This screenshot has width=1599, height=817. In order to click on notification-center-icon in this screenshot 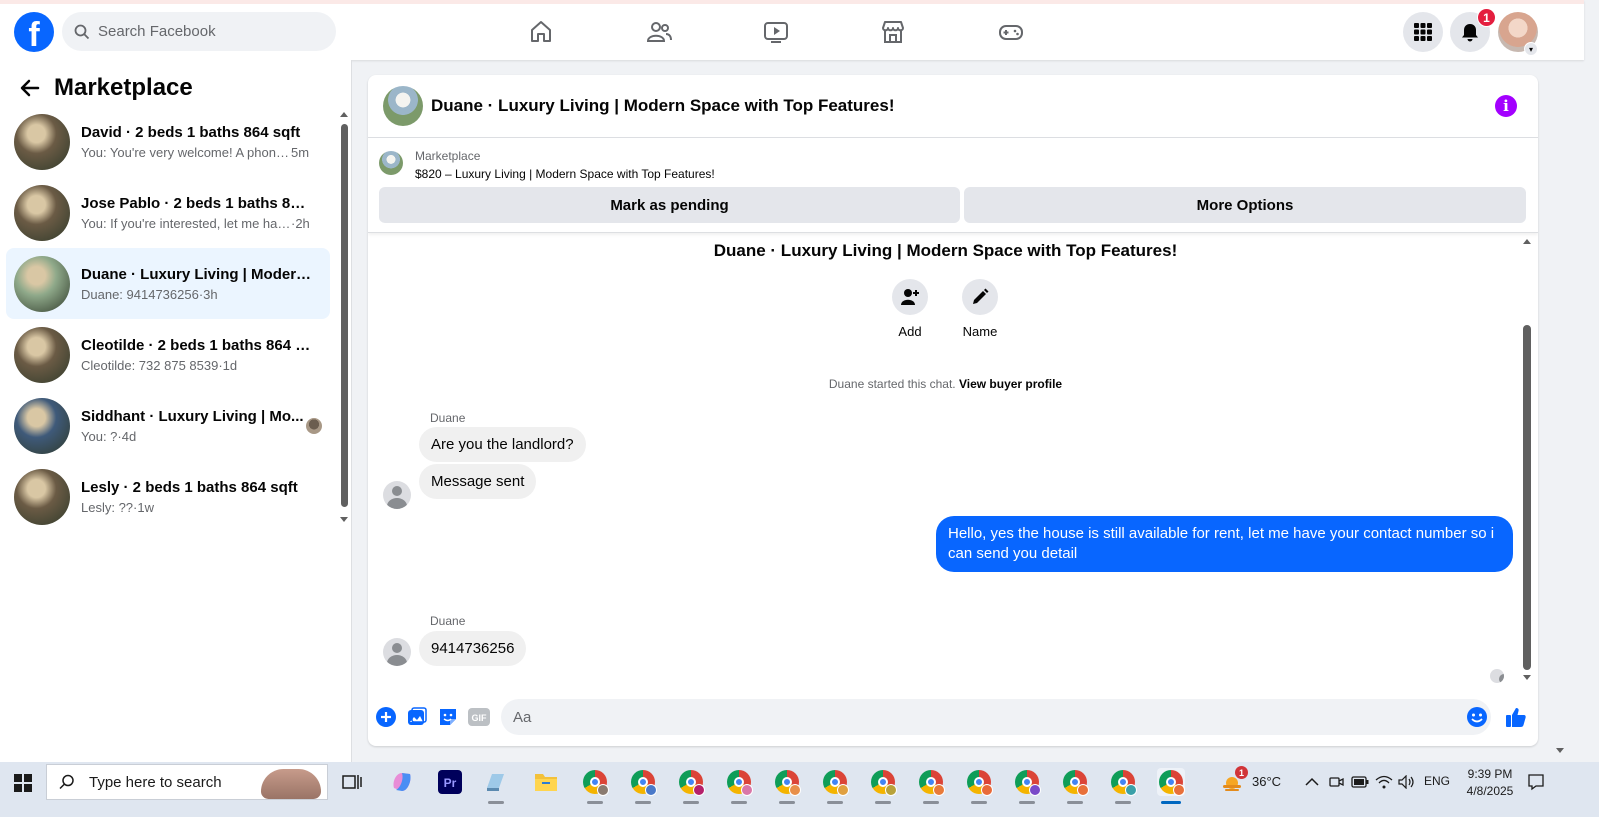, I will do `click(1536, 782)`.